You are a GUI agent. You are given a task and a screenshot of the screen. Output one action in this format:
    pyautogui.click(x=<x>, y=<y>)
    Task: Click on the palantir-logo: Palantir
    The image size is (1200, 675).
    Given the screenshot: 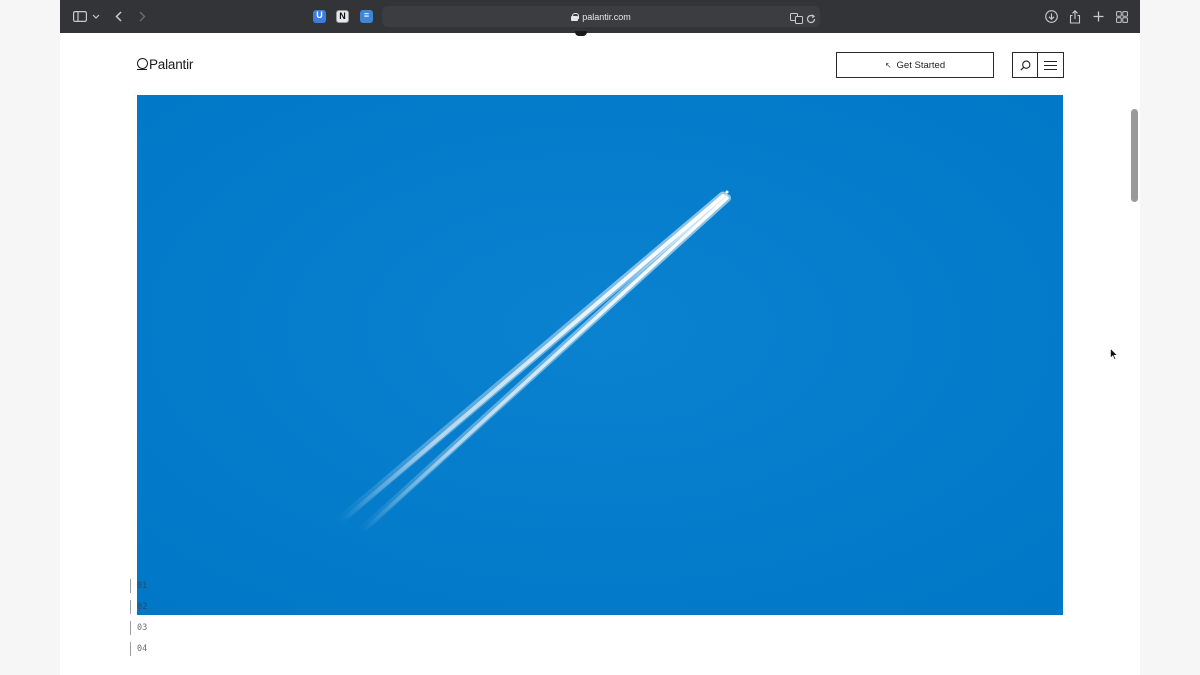 What is the action you would take?
    pyautogui.click(x=165, y=64)
    